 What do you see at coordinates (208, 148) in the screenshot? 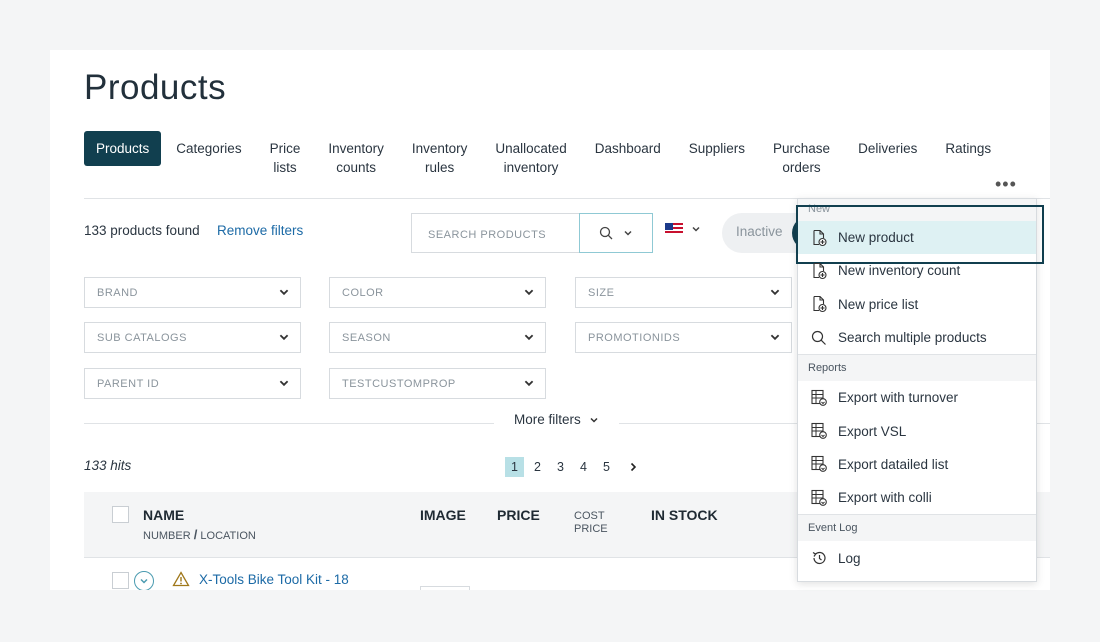
I see `tab-categories: Categories` at bounding box center [208, 148].